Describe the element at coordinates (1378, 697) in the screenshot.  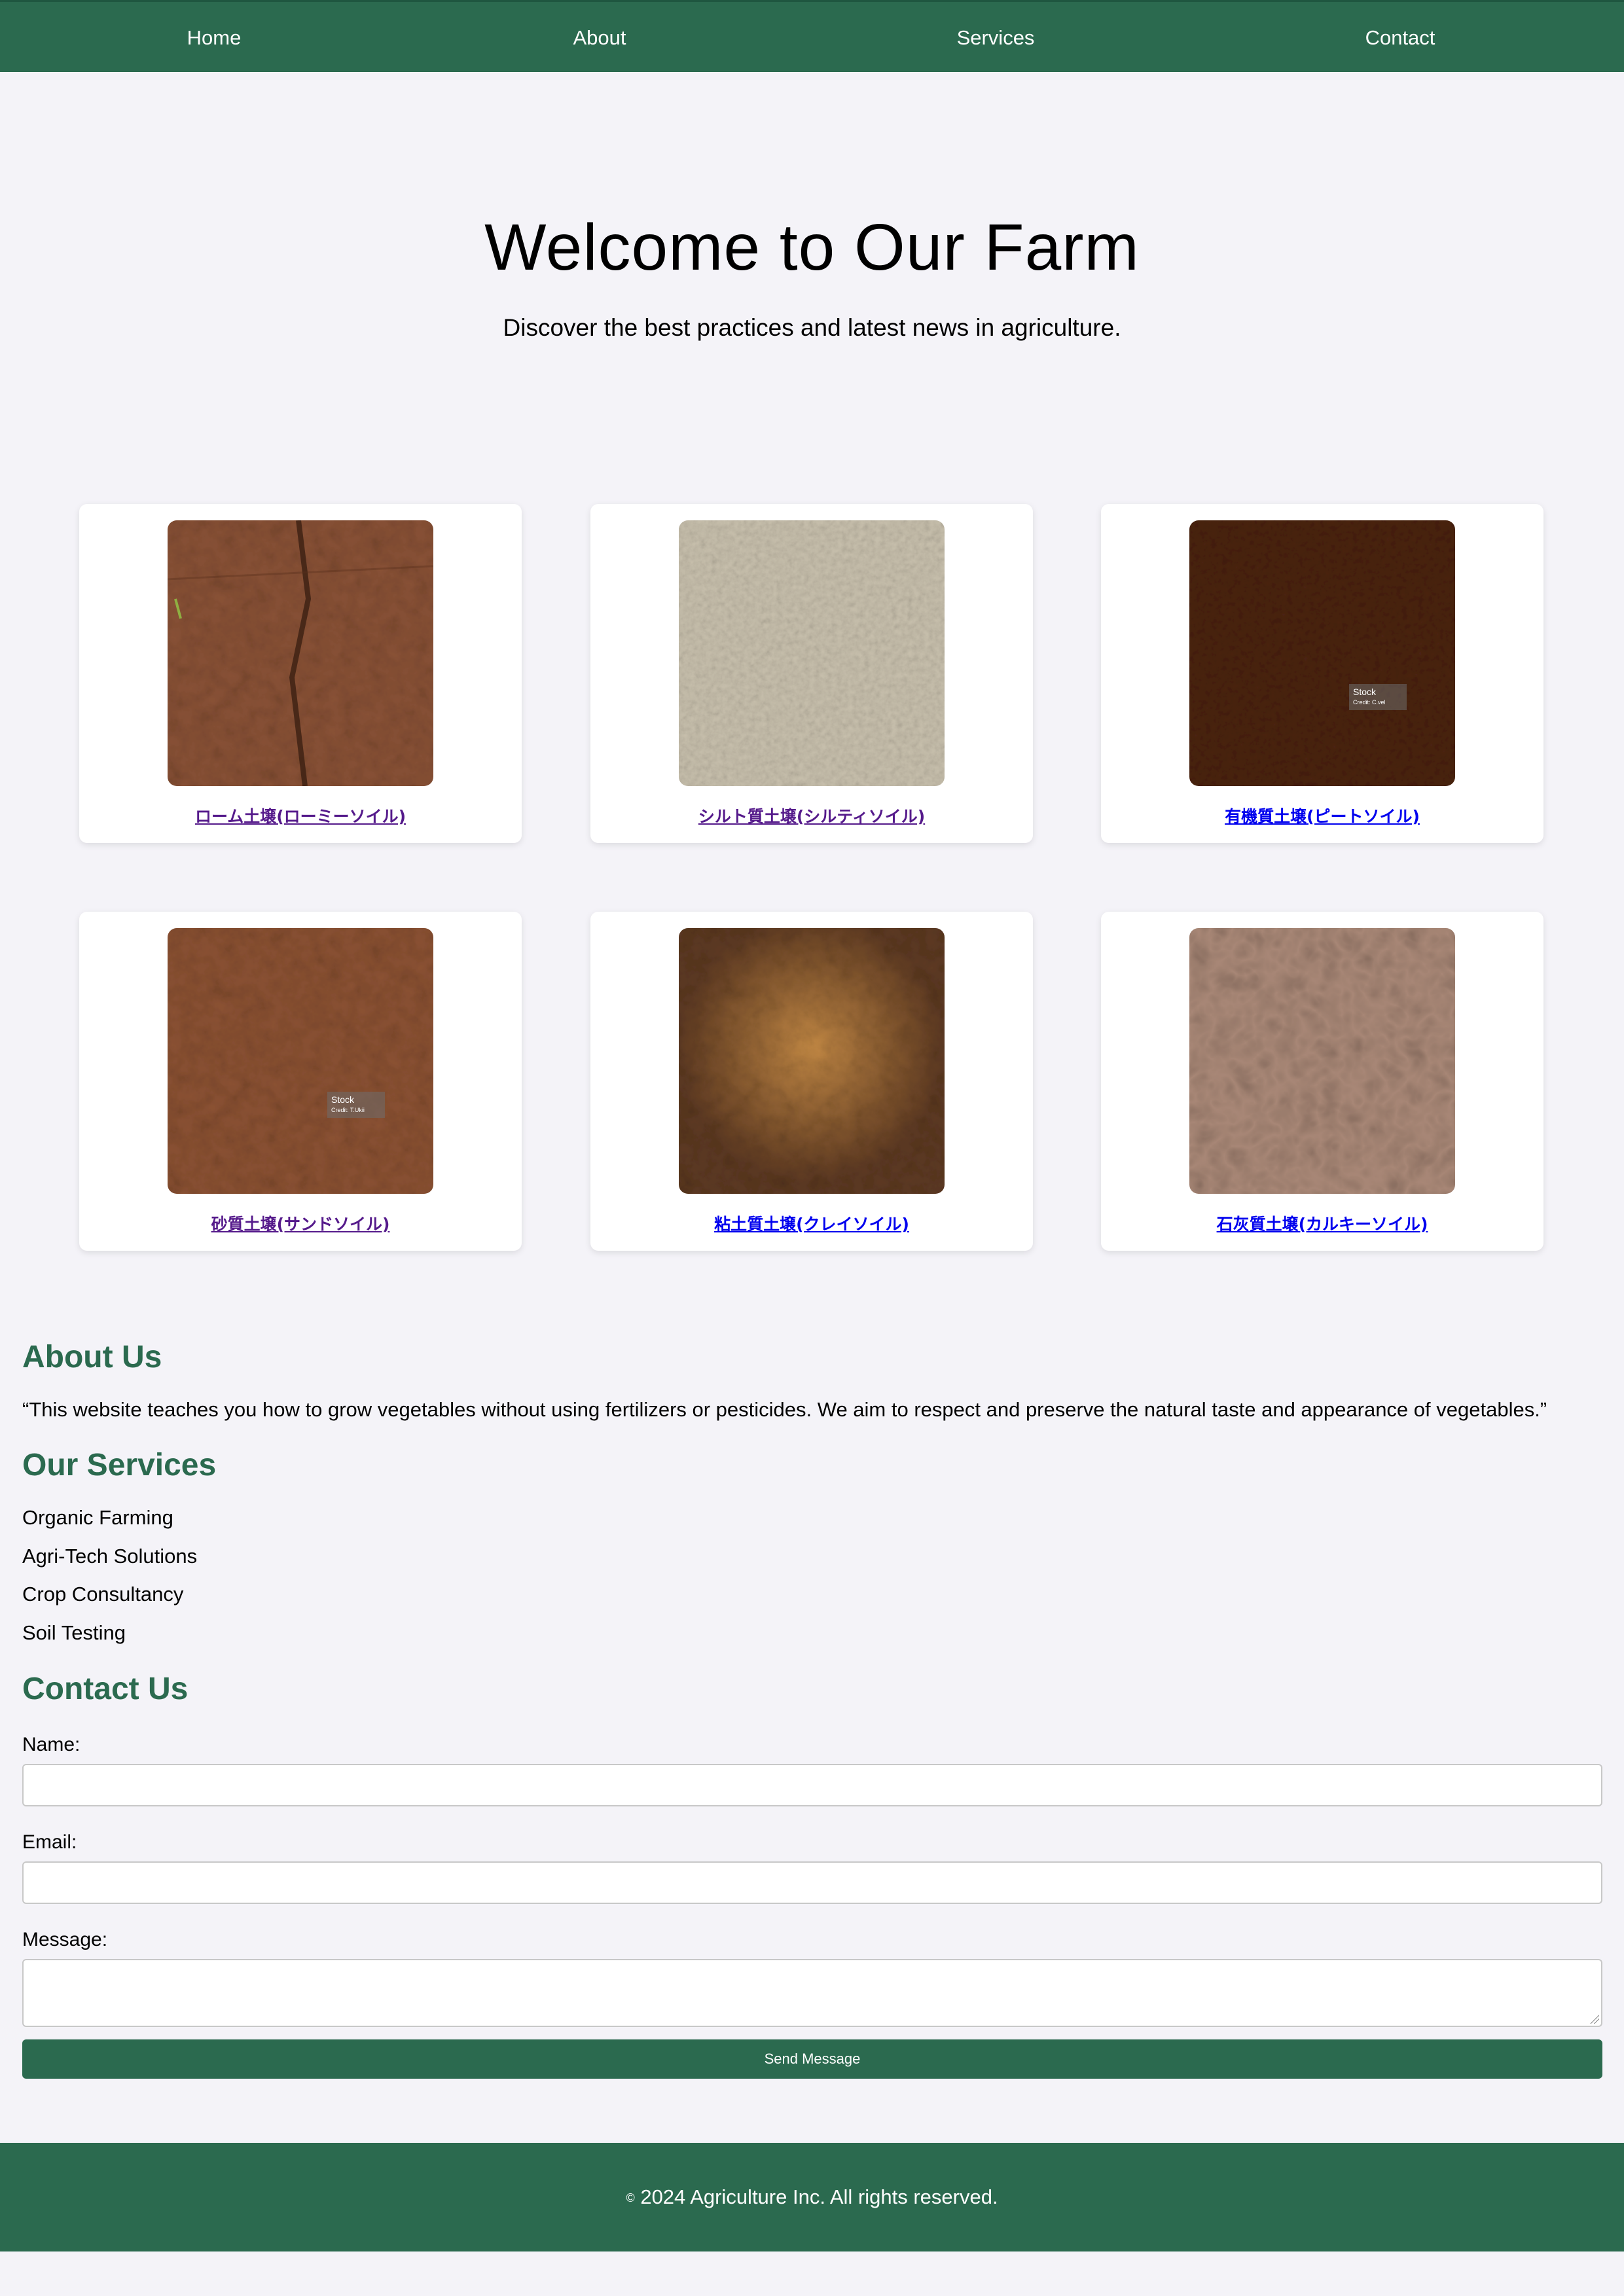
I see `stock-watermark: Stock Credit: C.vel` at that location.